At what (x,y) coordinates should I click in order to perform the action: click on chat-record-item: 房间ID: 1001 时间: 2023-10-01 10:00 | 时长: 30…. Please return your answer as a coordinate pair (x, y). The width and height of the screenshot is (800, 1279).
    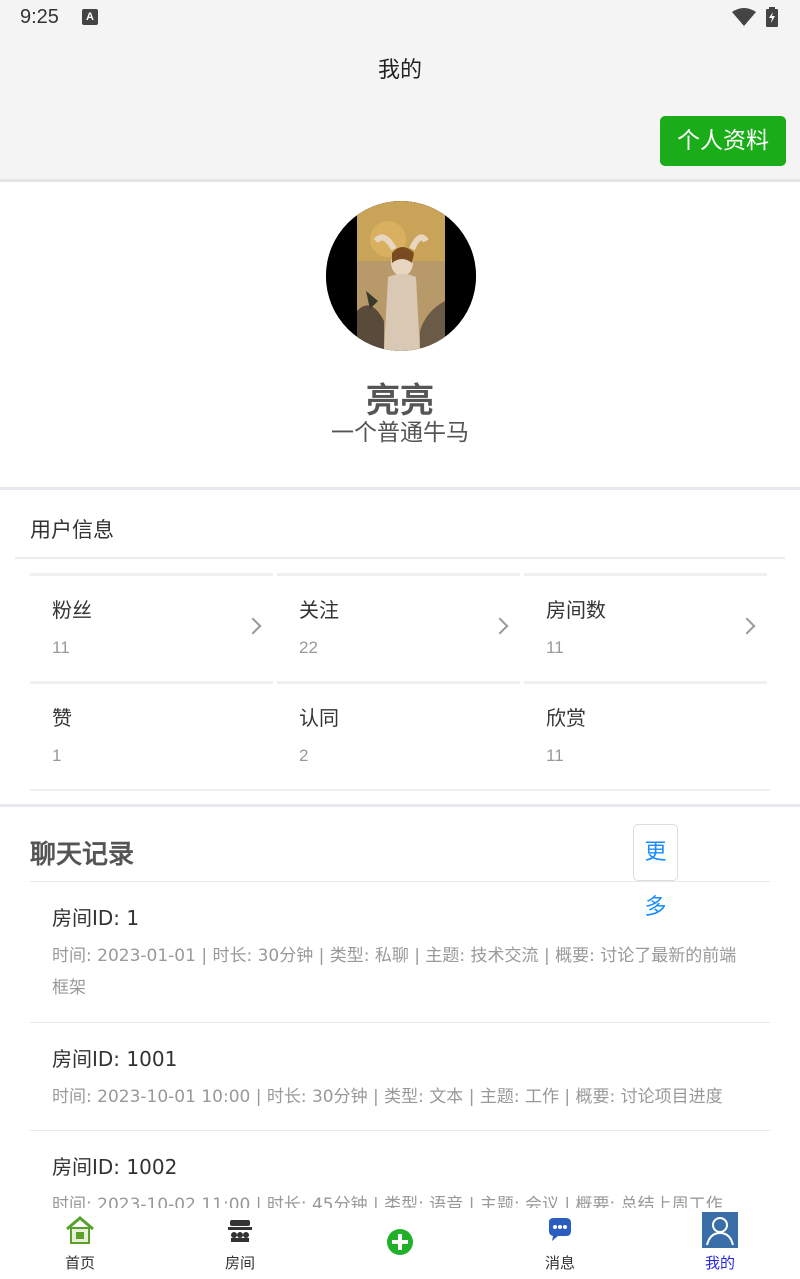
    Looking at the image, I should click on (400, 1077).